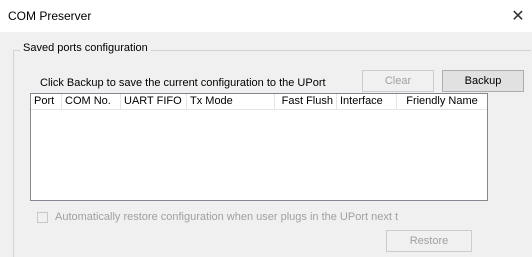 This screenshot has width=532, height=257. Describe the element at coordinates (231, 101) in the screenshot. I see `column-header-tx-mode: Tx Mode` at that location.